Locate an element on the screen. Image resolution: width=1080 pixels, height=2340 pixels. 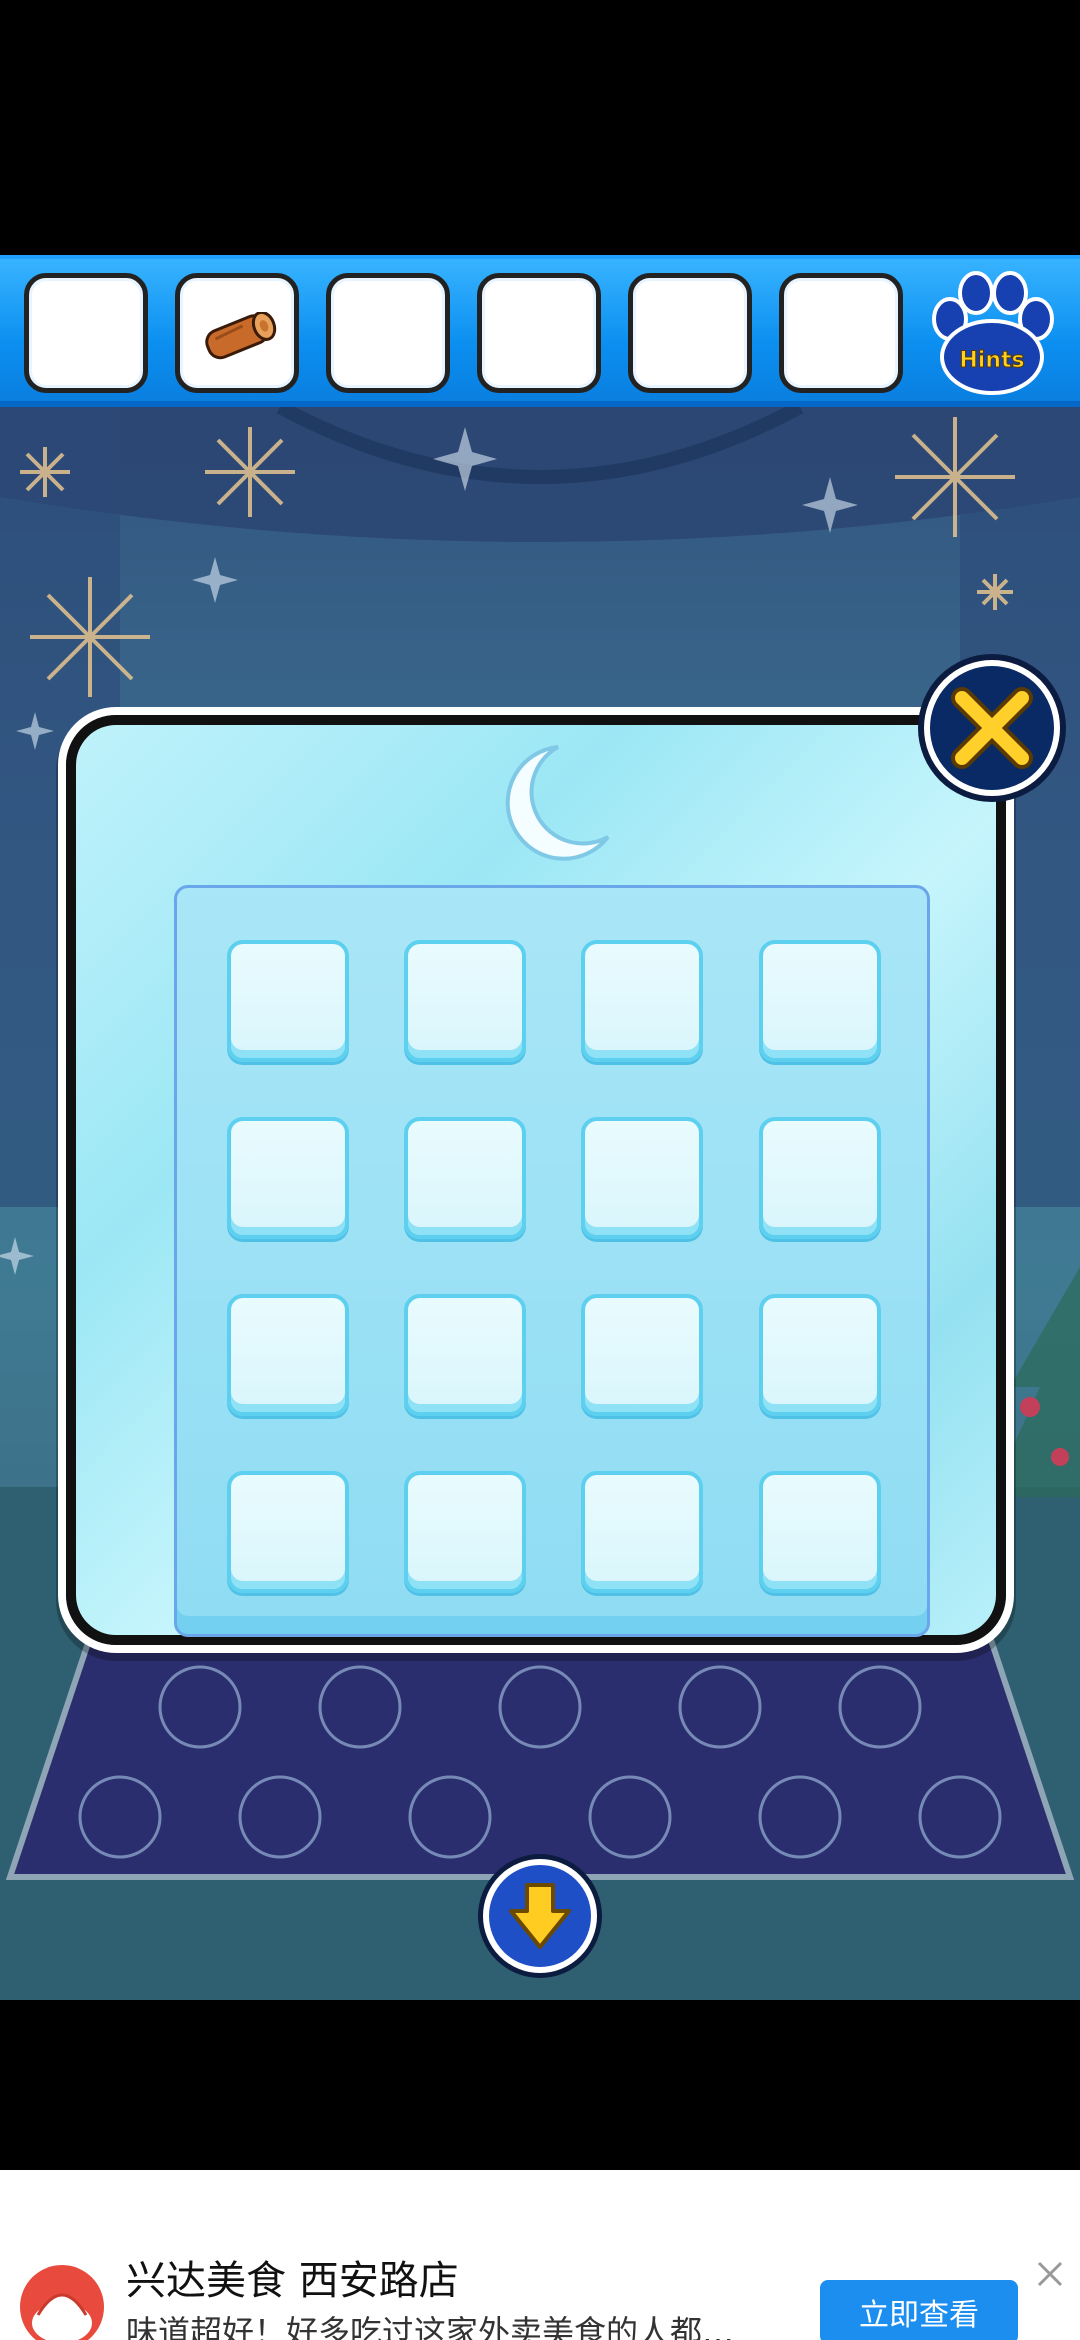
hints-button: Hints is located at coordinates (992, 334).